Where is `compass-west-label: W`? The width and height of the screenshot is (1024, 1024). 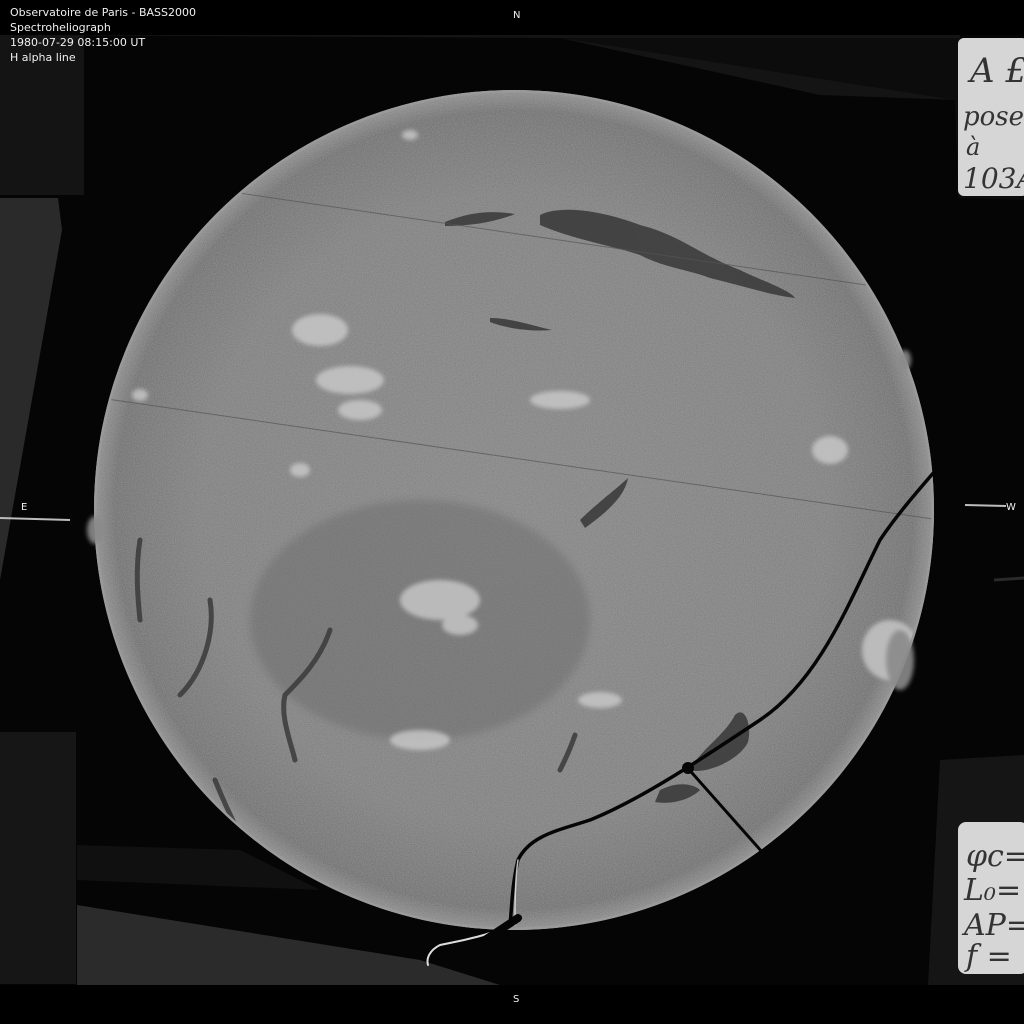
compass-west-label: W is located at coordinates (1011, 507).